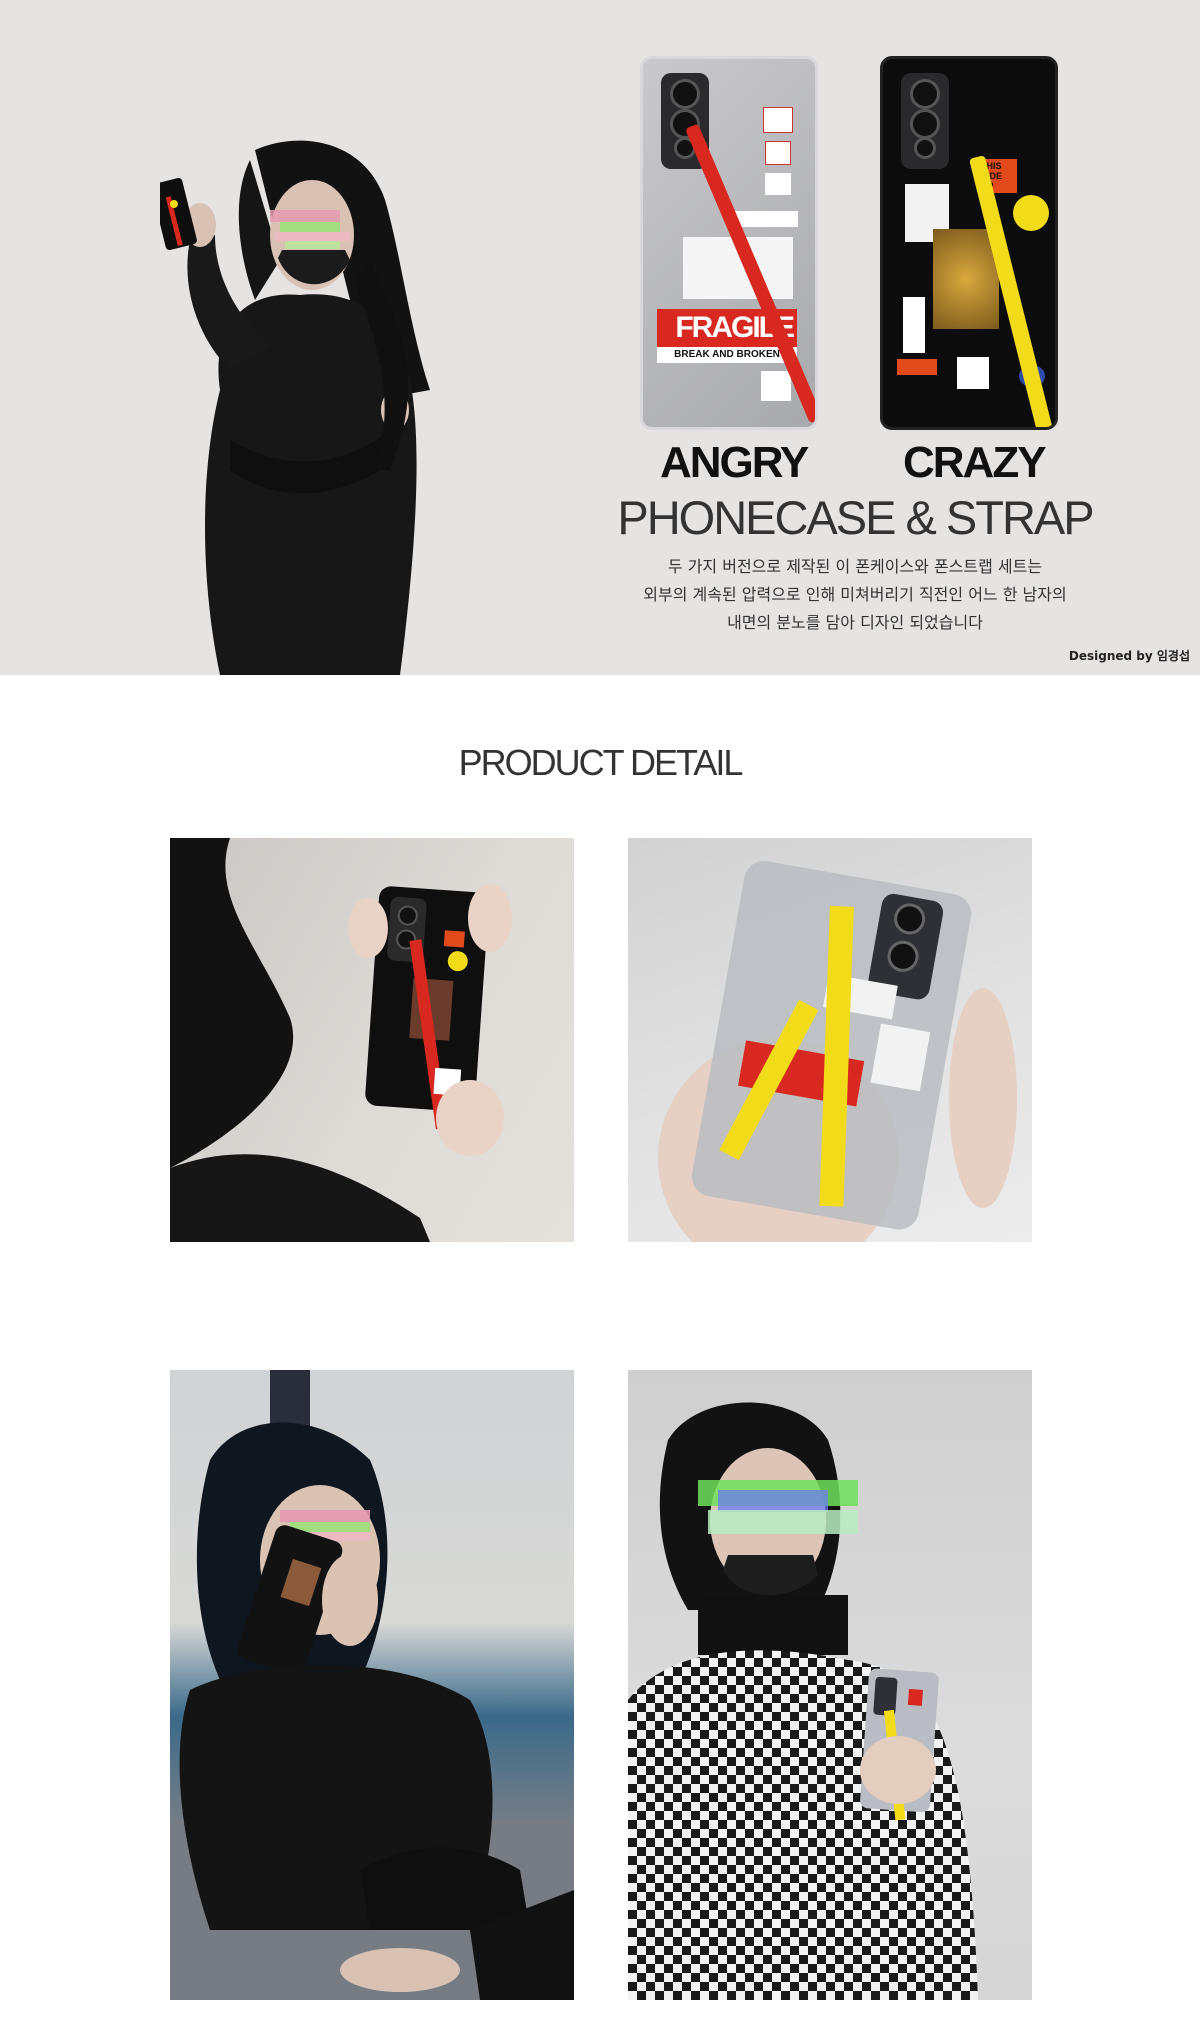  Describe the element at coordinates (601, 762) in the screenshot. I see `product-detail-title: PRODUCT DETAIL` at that location.